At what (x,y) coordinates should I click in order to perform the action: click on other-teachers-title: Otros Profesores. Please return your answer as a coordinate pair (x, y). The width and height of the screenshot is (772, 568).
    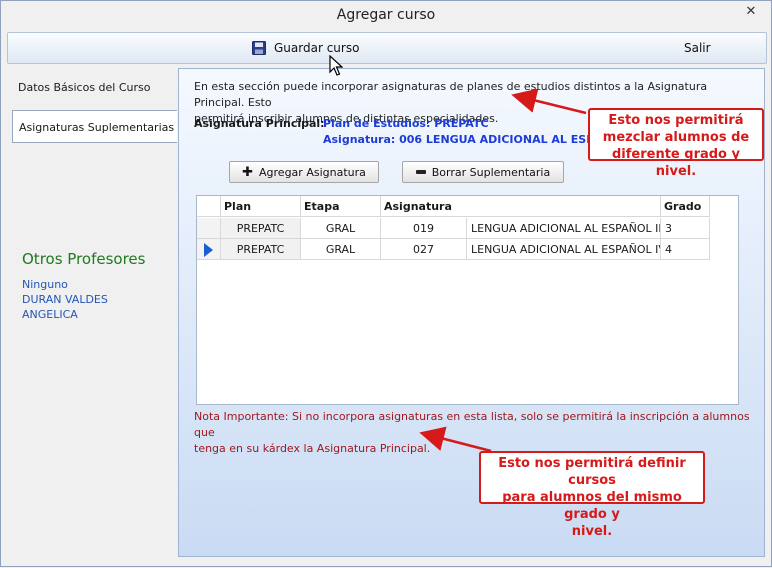
    Looking at the image, I should click on (84, 259).